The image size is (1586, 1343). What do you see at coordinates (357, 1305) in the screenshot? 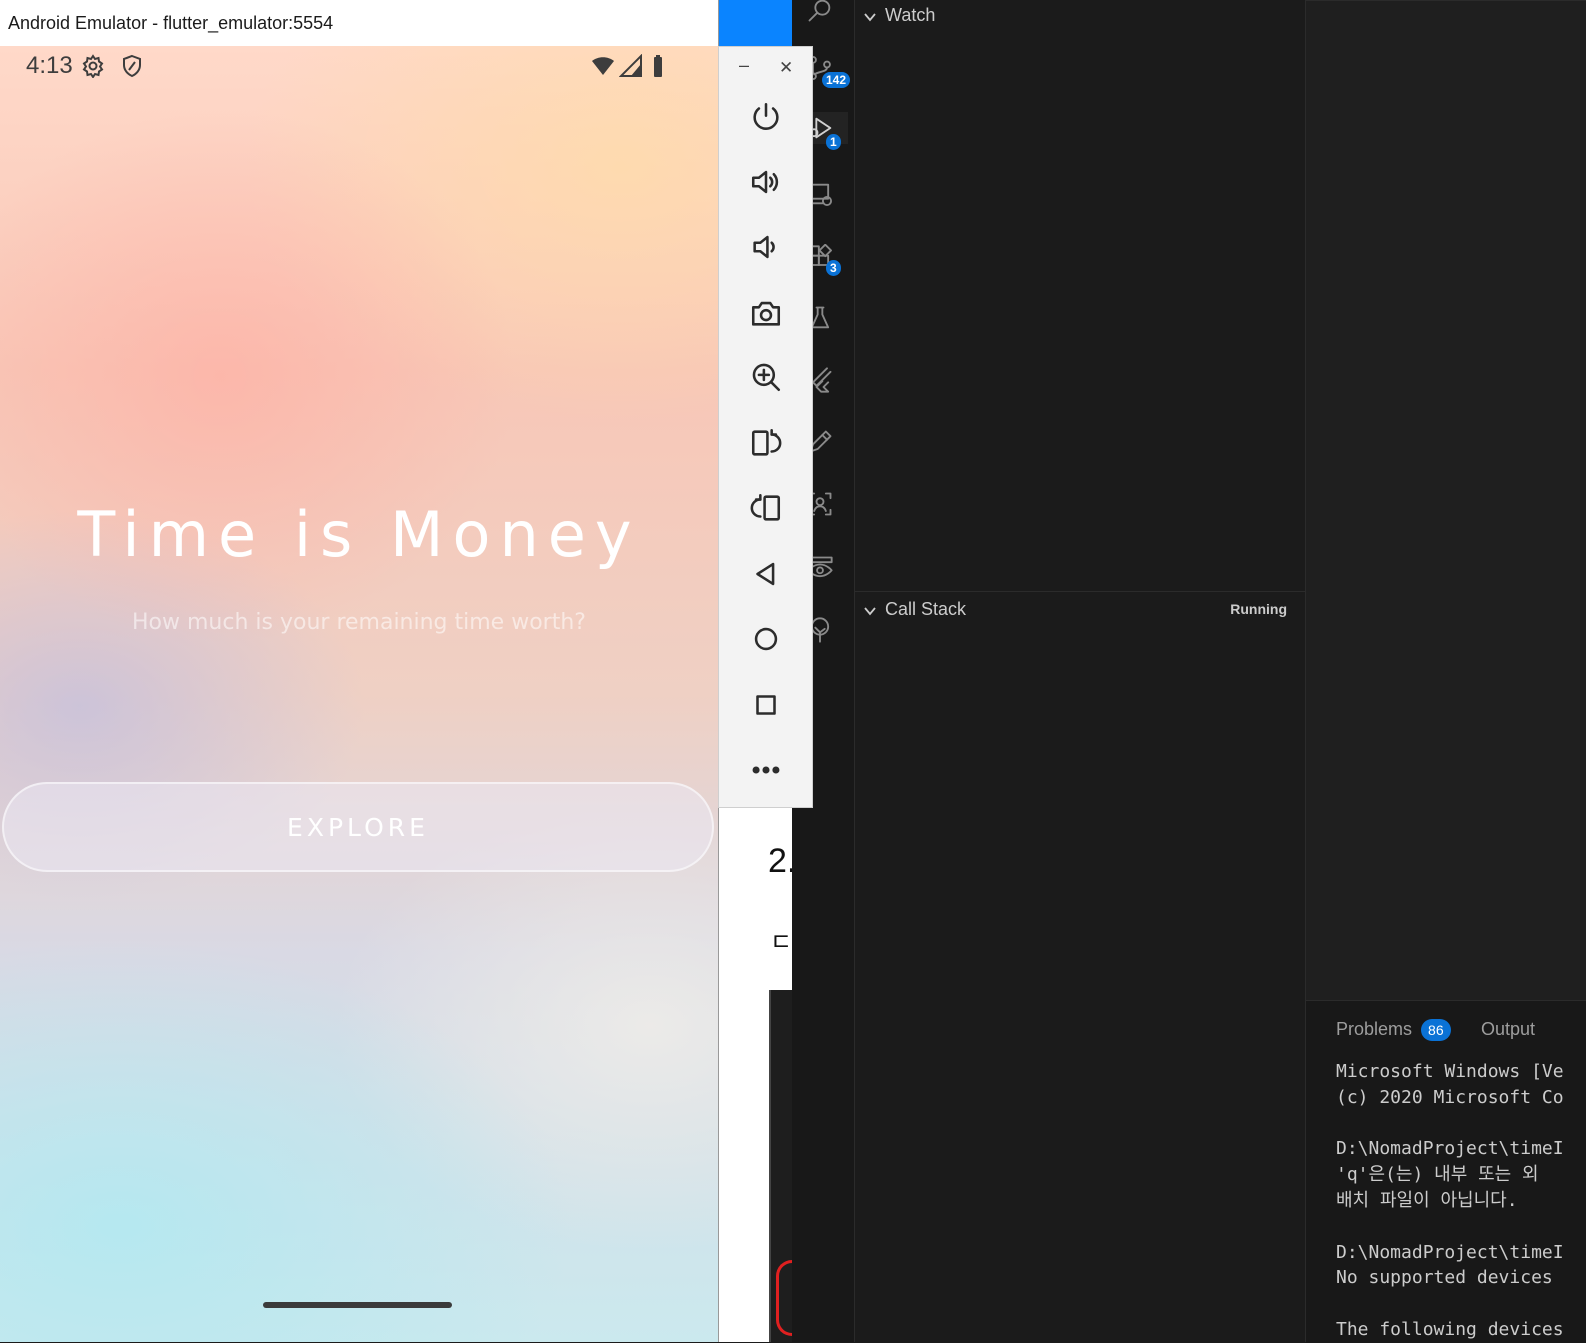
I see `gesture-home-indicator` at bounding box center [357, 1305].